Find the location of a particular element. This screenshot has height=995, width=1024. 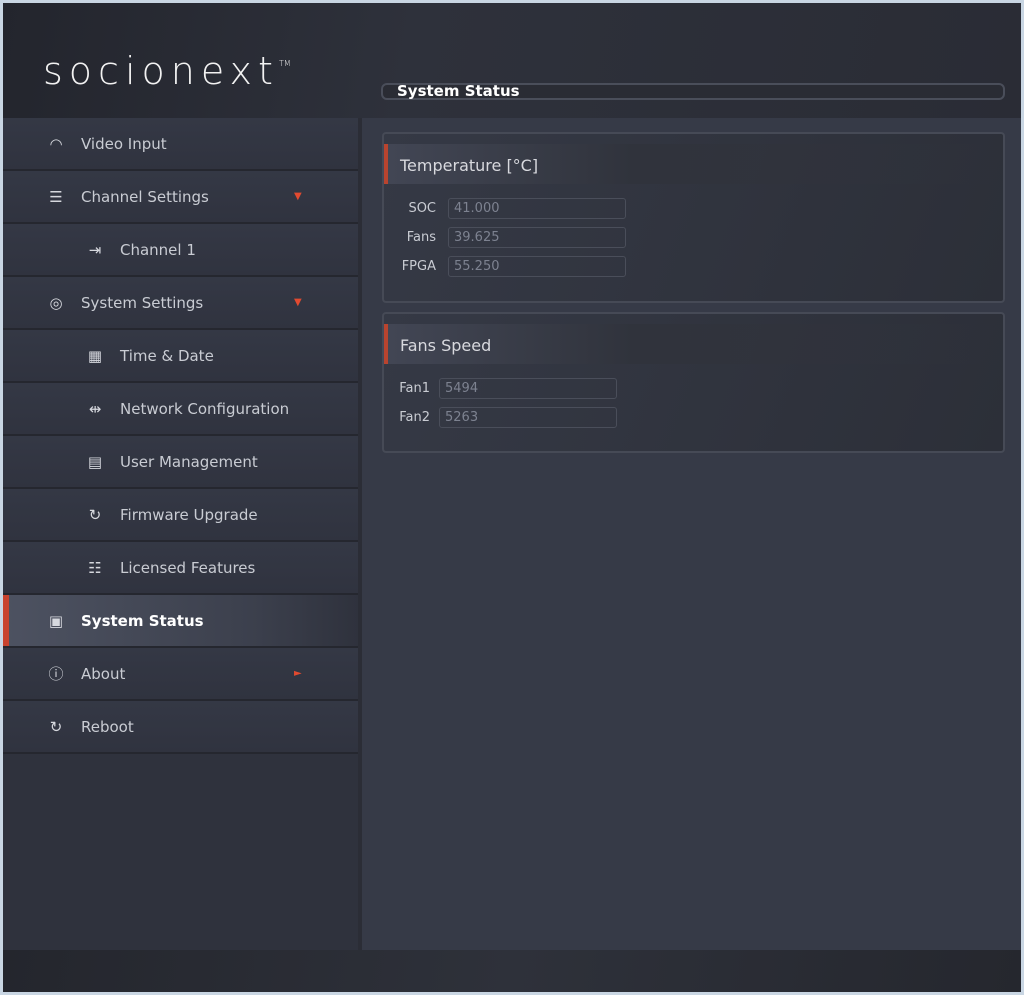

sidebar-item-time-date: ▦ Time & Date is located at coordinates (180, 356).